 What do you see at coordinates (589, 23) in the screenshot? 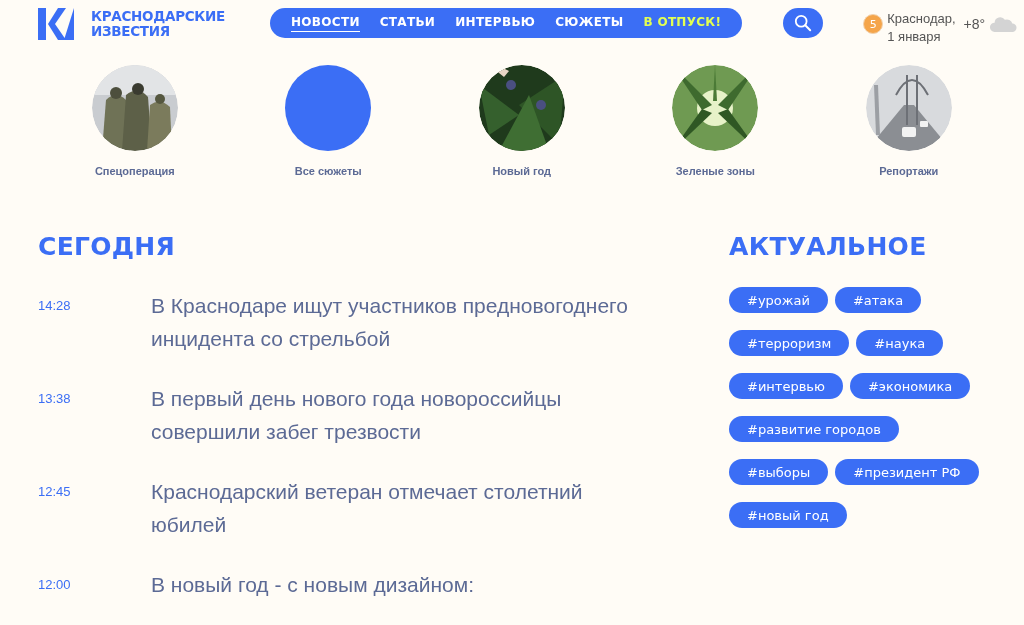
I see `nav-link: СЮЖЕТЫ` at bounding box center [589, 23].